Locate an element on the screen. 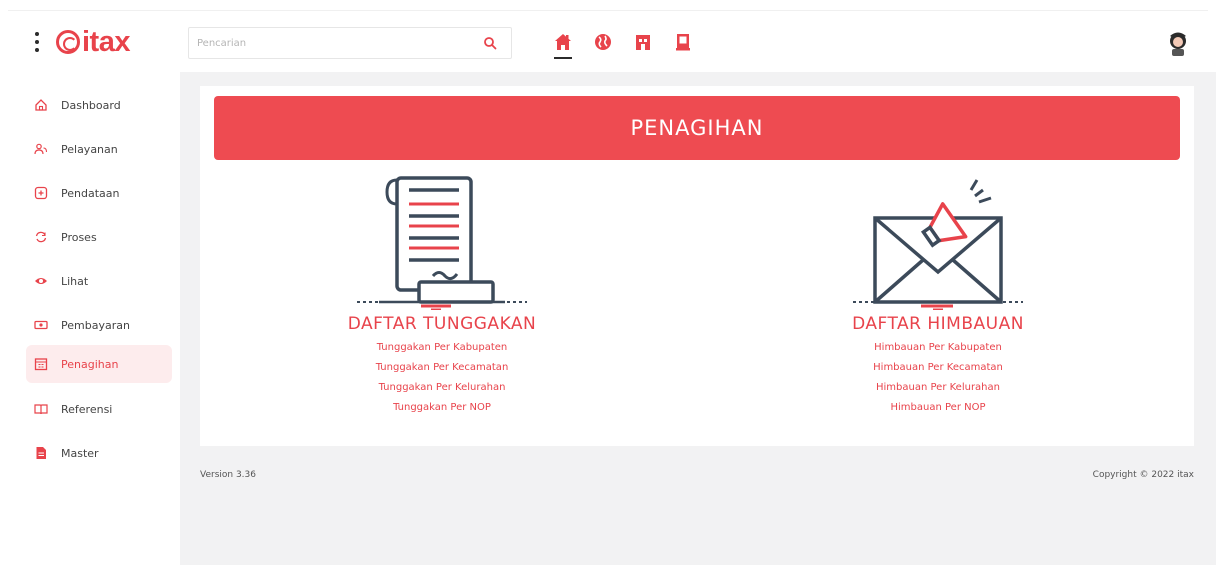  sidebar-item-label: Referensi is located at coordinates (87, 409).